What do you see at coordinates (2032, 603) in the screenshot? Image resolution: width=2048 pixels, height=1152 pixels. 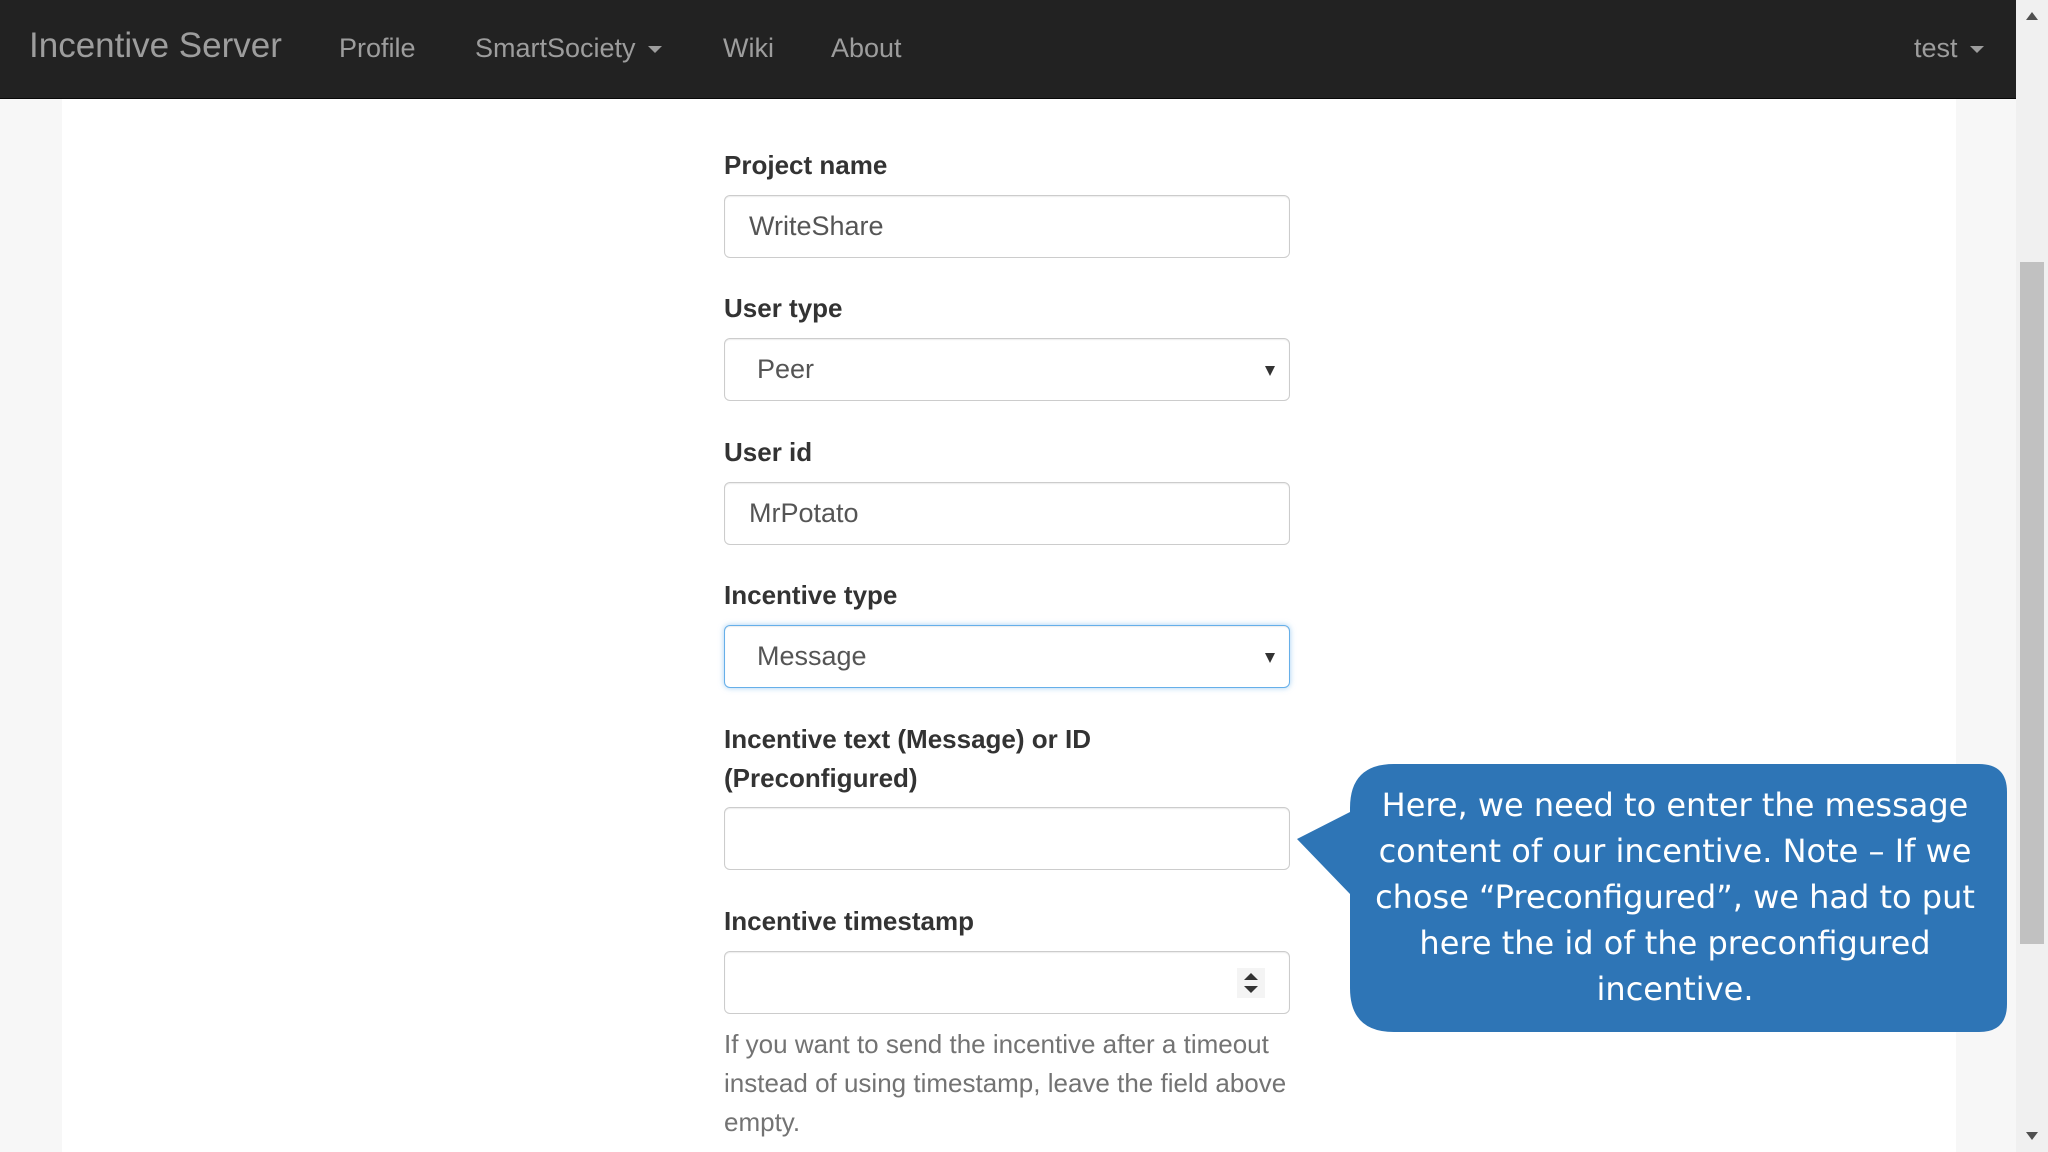 I see `scroll-thumb` at bounding box center [2032, 603].